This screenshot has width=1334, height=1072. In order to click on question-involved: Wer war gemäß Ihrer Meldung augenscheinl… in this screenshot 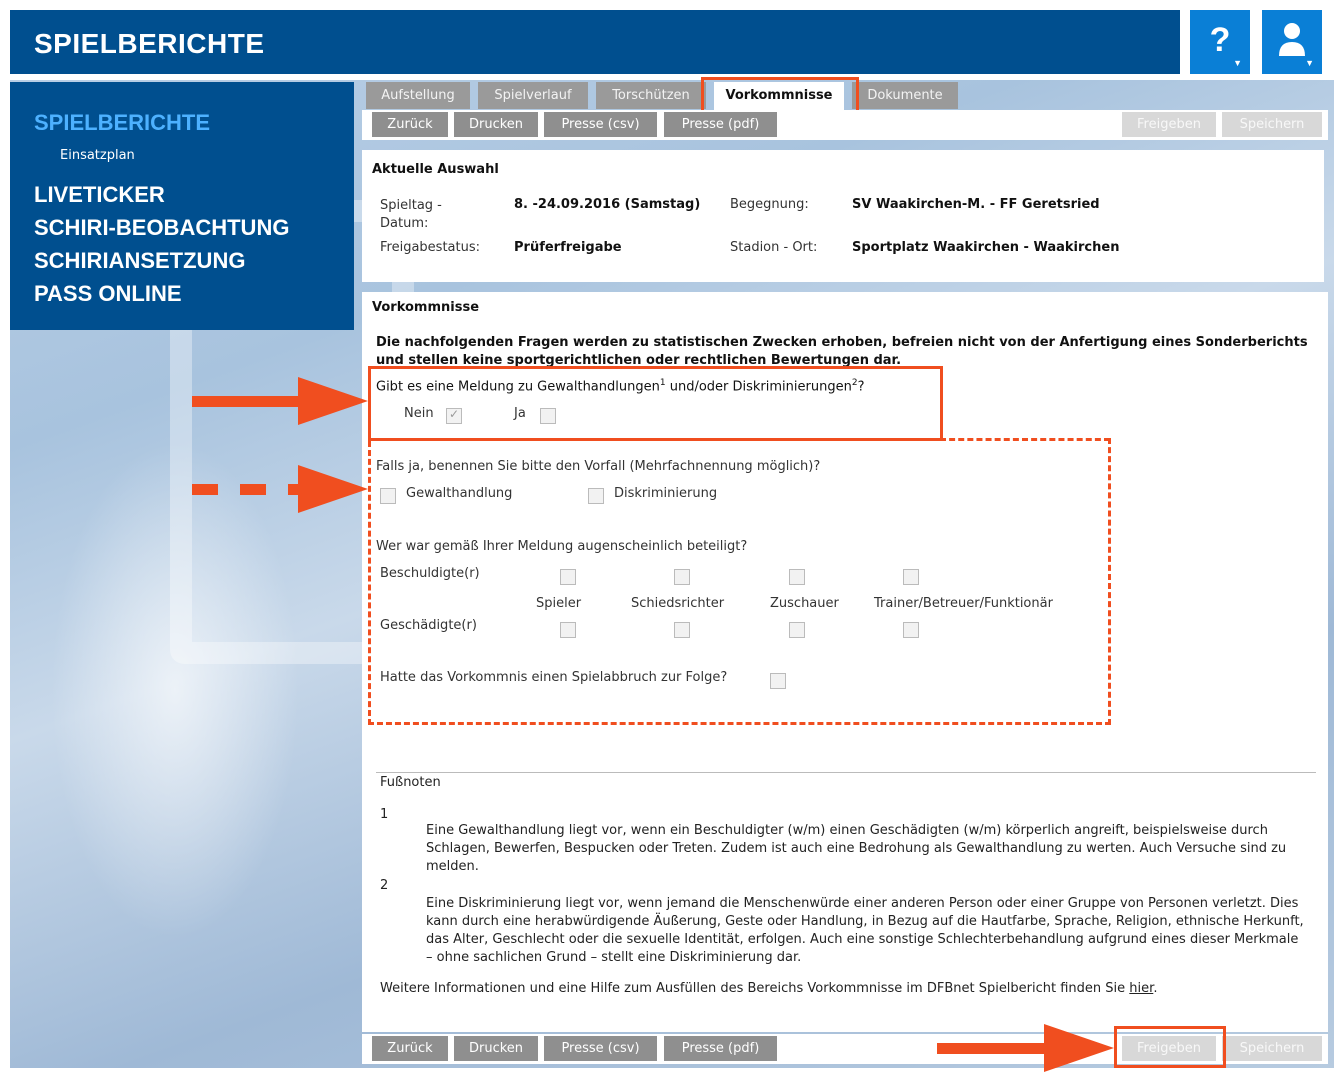, I will do `click(562, 546)`.